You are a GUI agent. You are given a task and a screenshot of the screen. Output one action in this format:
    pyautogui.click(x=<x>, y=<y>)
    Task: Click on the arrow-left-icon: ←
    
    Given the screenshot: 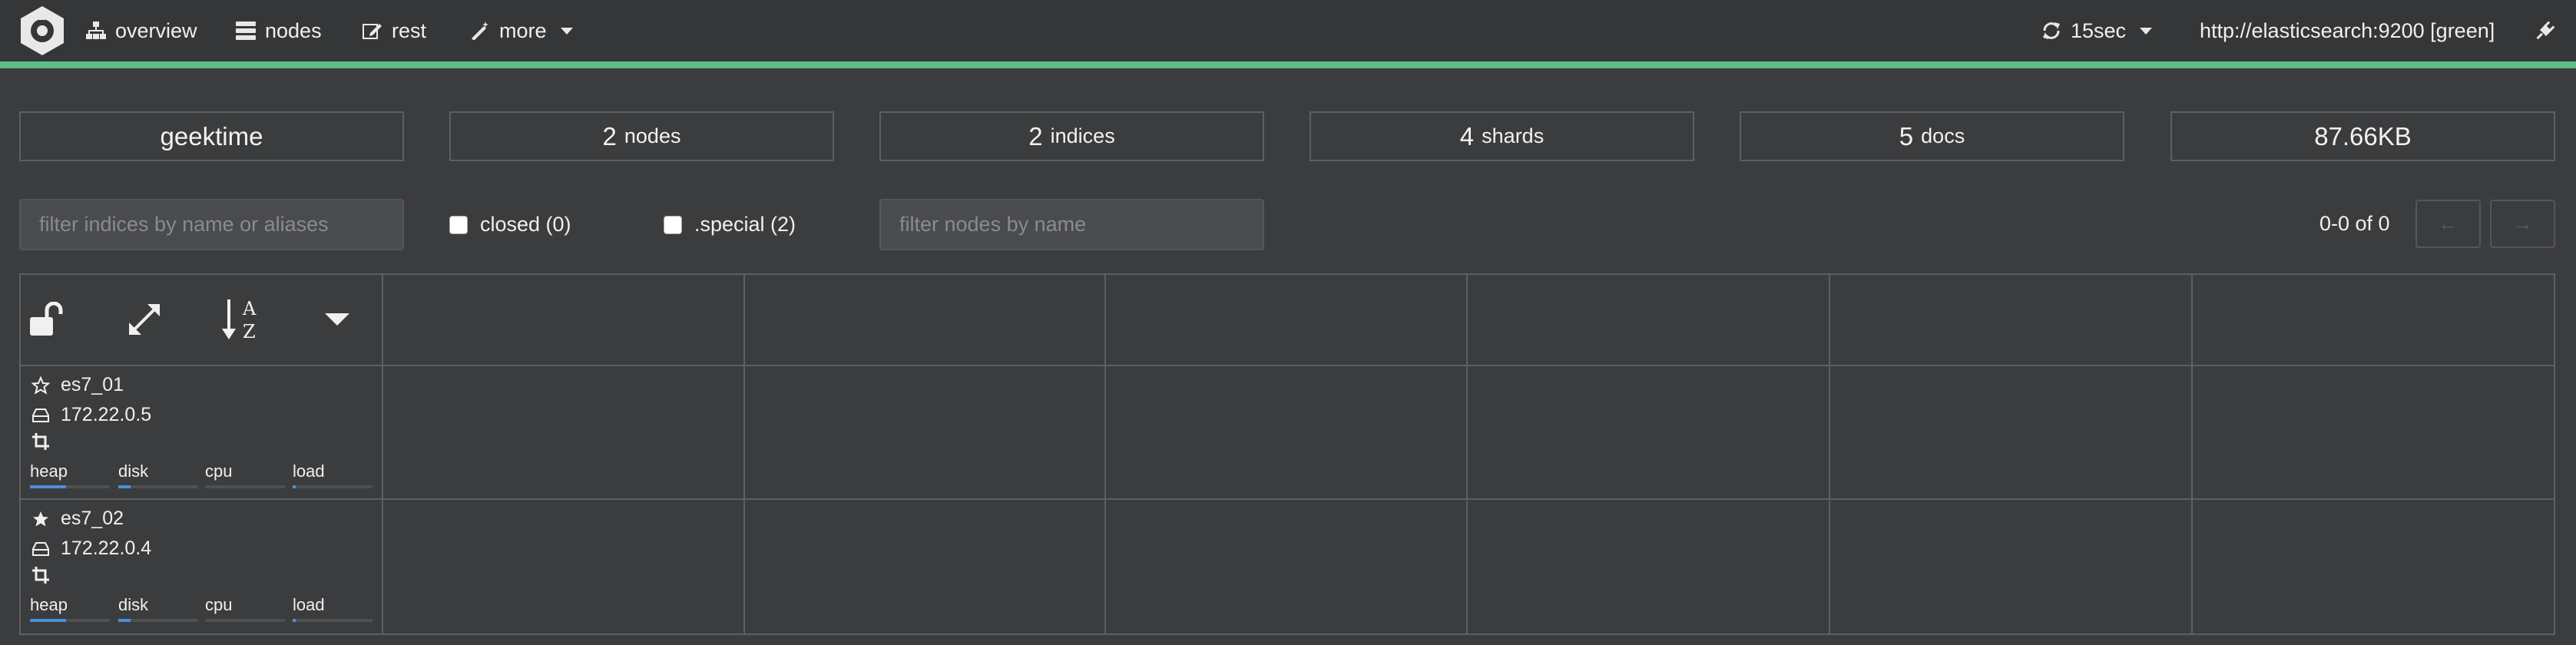 What is the action you would take?
    pyautogui.click(x=2448, y=224)
    